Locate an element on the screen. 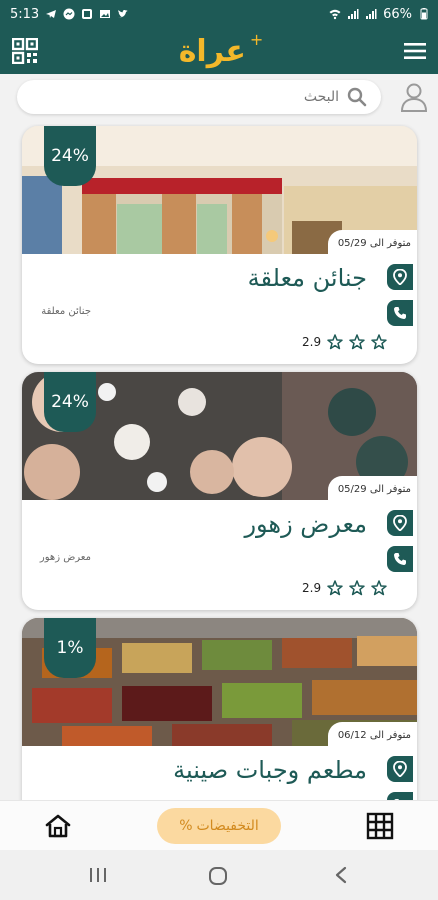 The height and width of the screenshot is (900, 438). grid-icon is located at coordinates (380, 826).